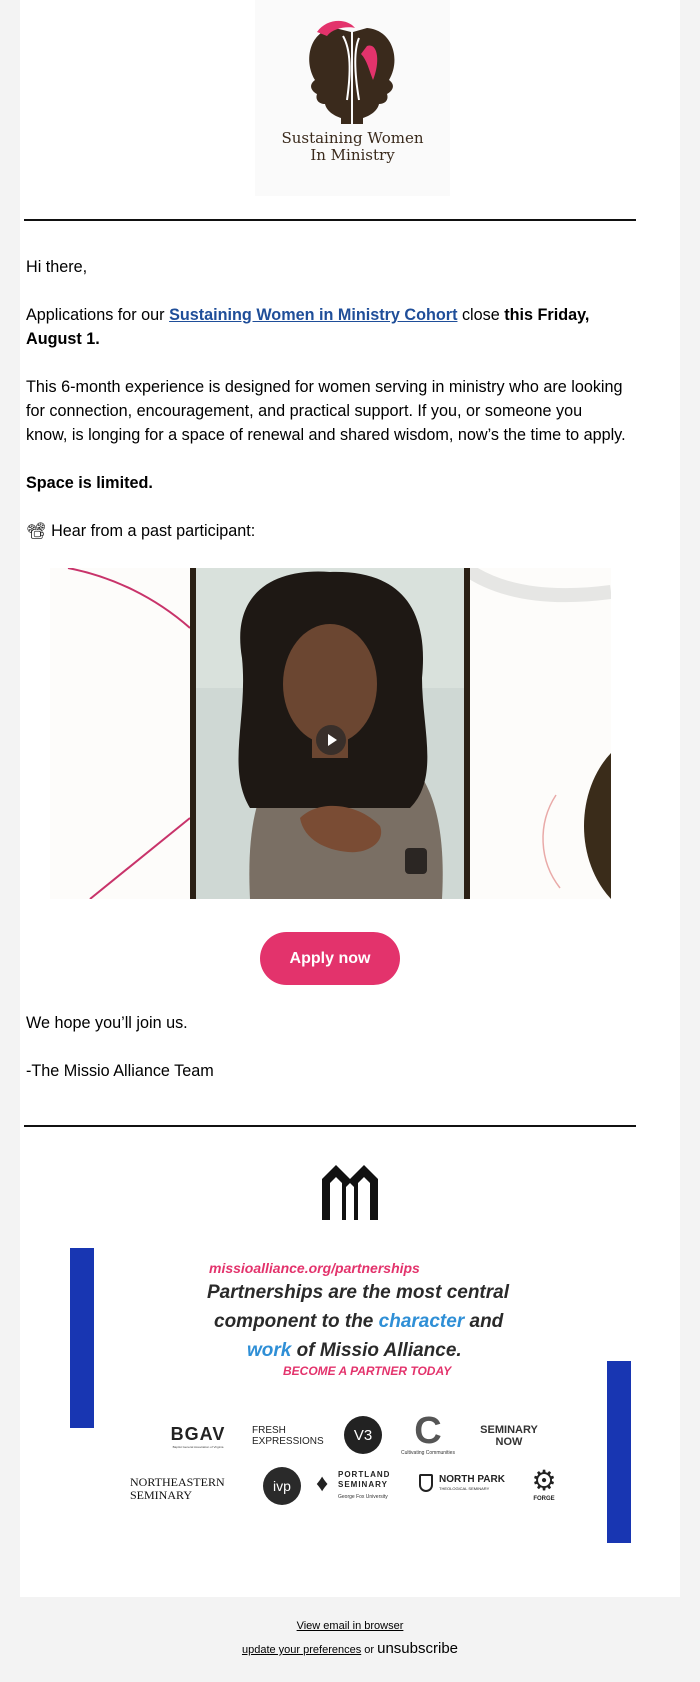  Describe the element at coordinates (57, 267) in the screenshot. I see `greeting: Hi there,` at that location.